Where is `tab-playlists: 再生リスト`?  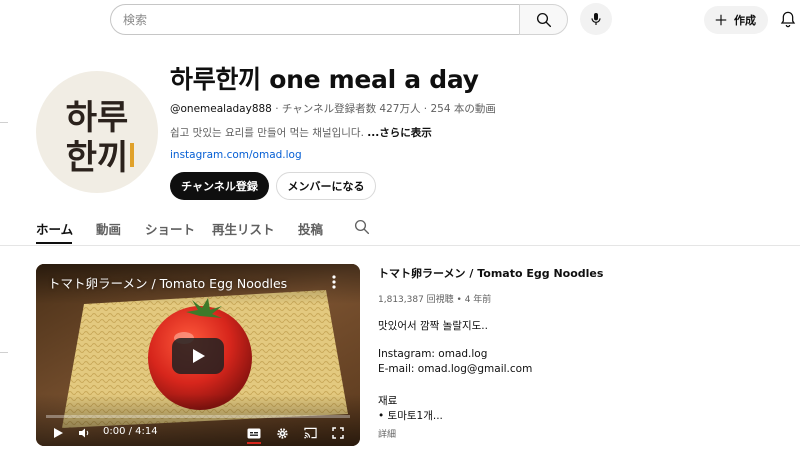
tab-playlists: 再生リスト is located at coordinates (243, 228).